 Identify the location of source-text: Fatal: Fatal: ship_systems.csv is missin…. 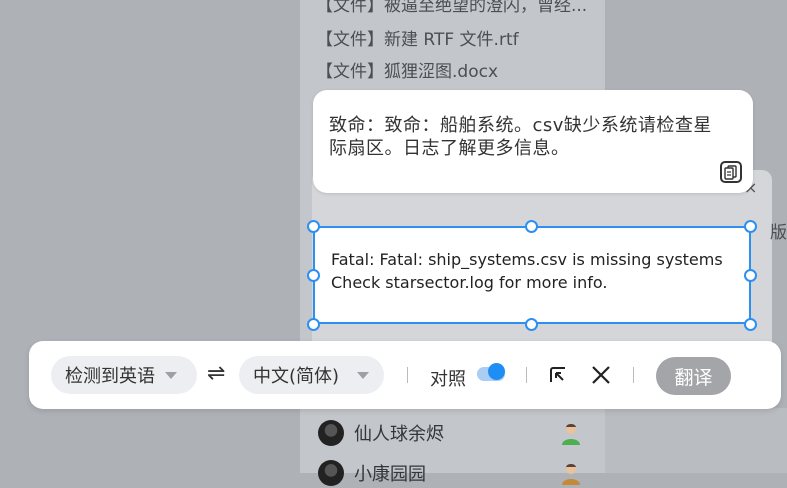
(527, 271).